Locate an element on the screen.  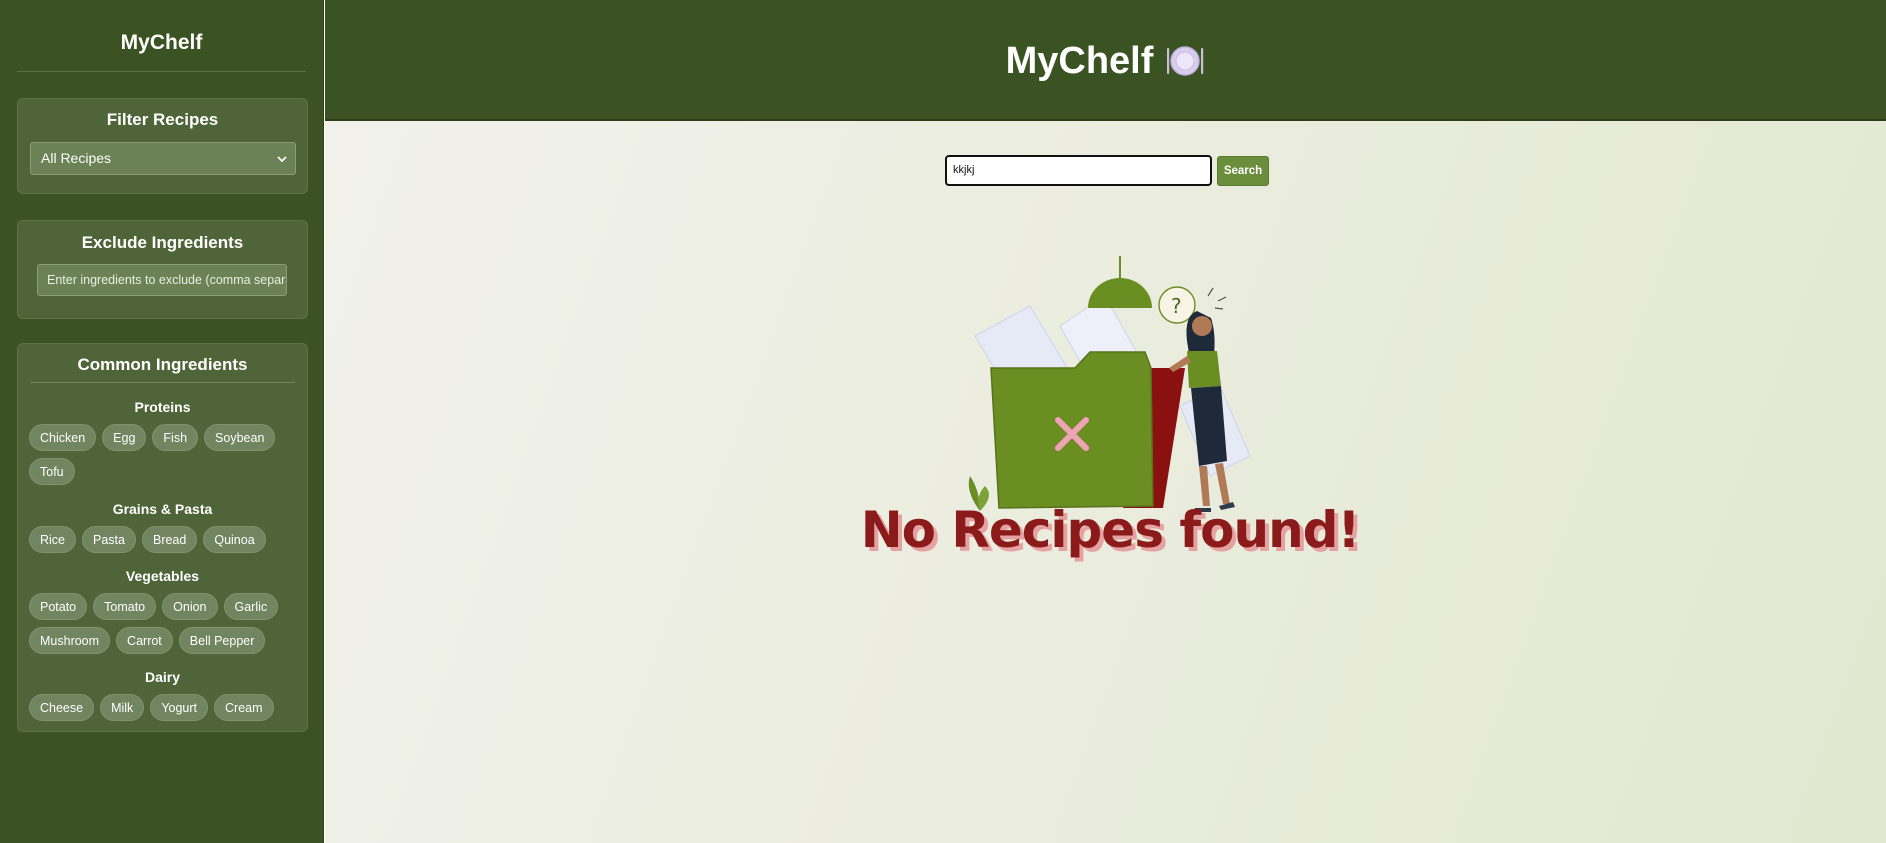
ingredient-chip-carrot: Carrot is located at coordinates (144, 640).